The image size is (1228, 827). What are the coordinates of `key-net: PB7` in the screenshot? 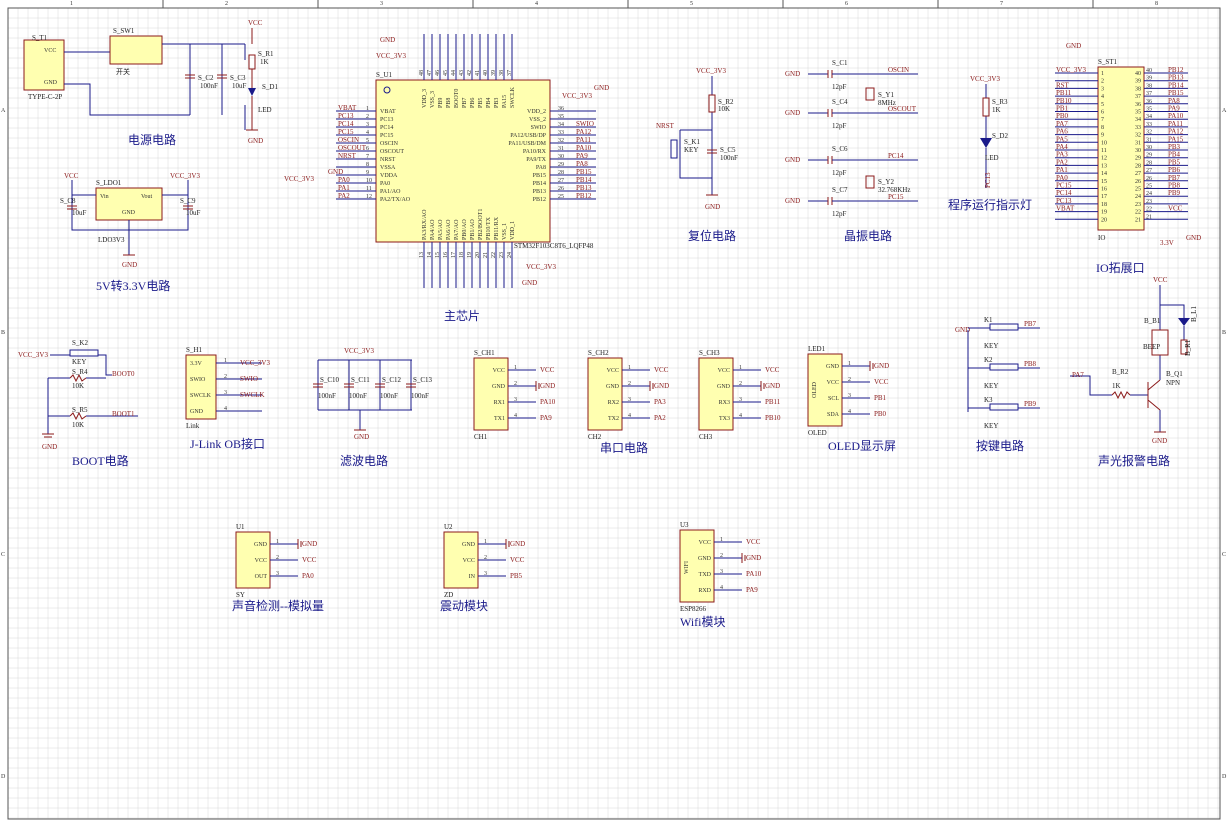 It's located at (1030, 324).